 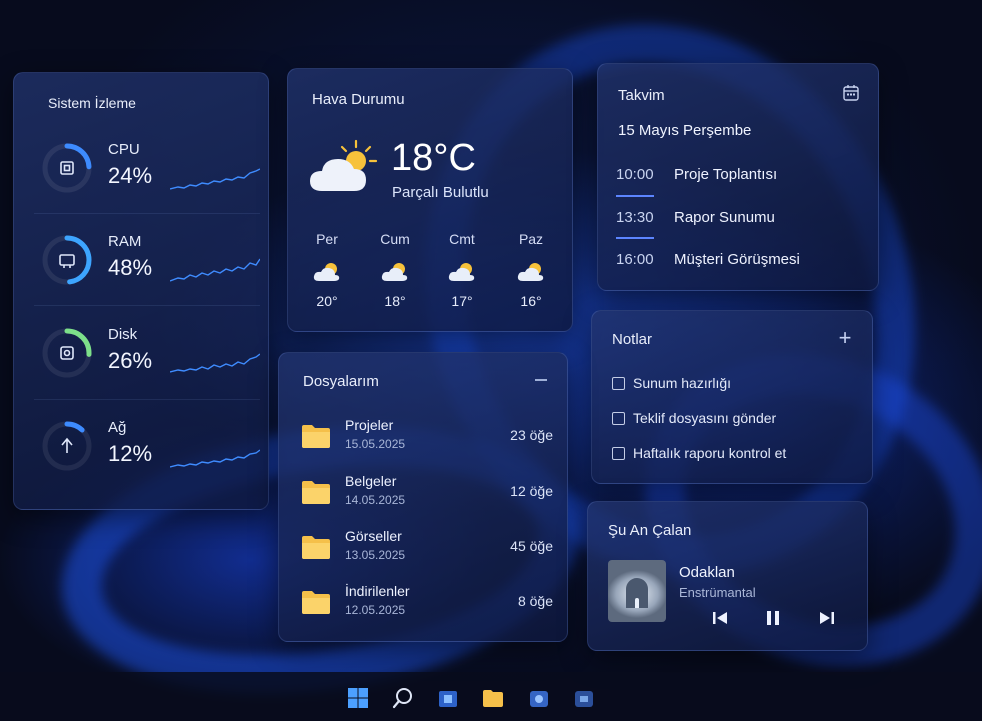 I want to click on widget-title: Notlar, so click(x=632, y=339).